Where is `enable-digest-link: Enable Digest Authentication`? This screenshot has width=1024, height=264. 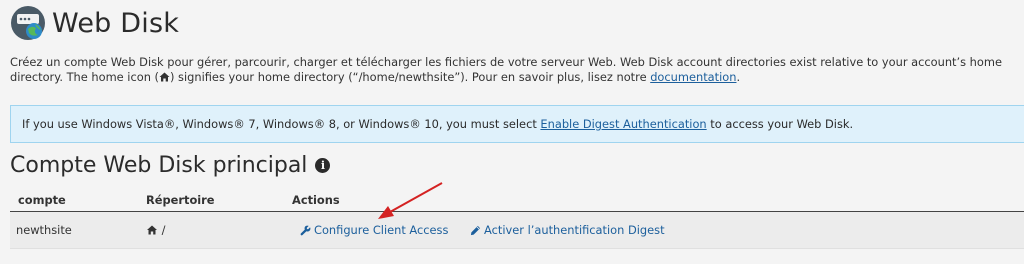 enable-digest-link: Enable Digest Authentication is located at coordinates (623, 124).